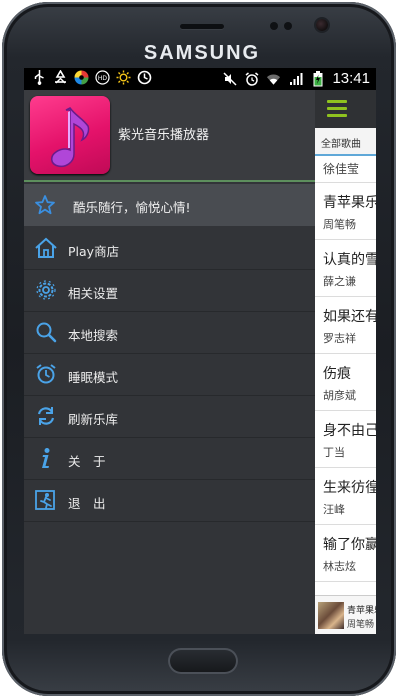 The height and width of the screenshot is (700, 400). I want to click on proximity-sensor, so click(274, 26).